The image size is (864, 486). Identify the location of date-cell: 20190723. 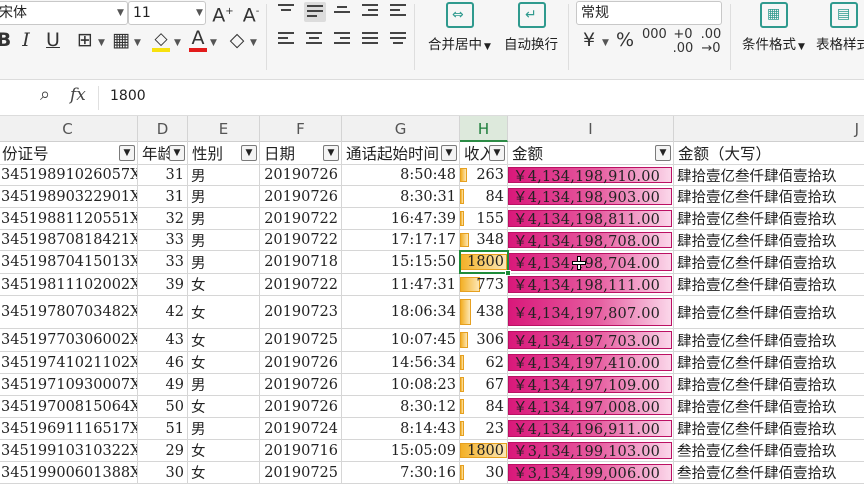
(301, 312).